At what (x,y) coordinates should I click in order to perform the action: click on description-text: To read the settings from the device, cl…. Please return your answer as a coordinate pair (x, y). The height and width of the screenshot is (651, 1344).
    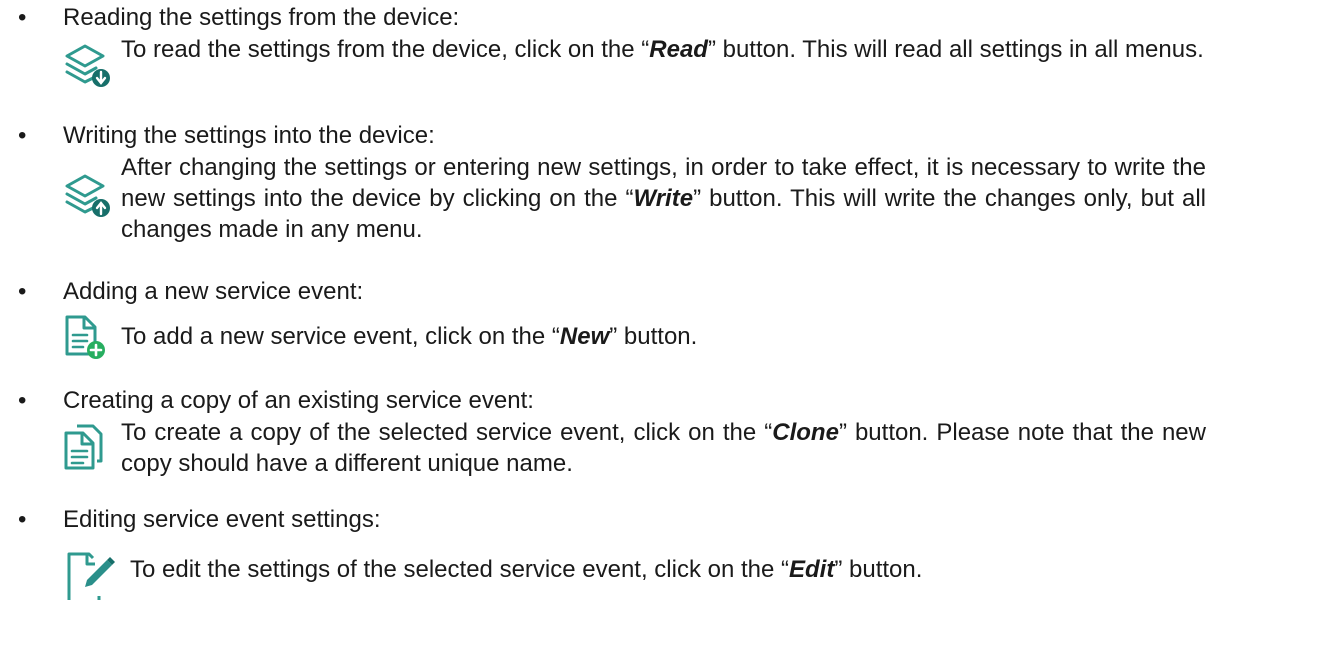
    Looking at the image, I should click on (385, 49).